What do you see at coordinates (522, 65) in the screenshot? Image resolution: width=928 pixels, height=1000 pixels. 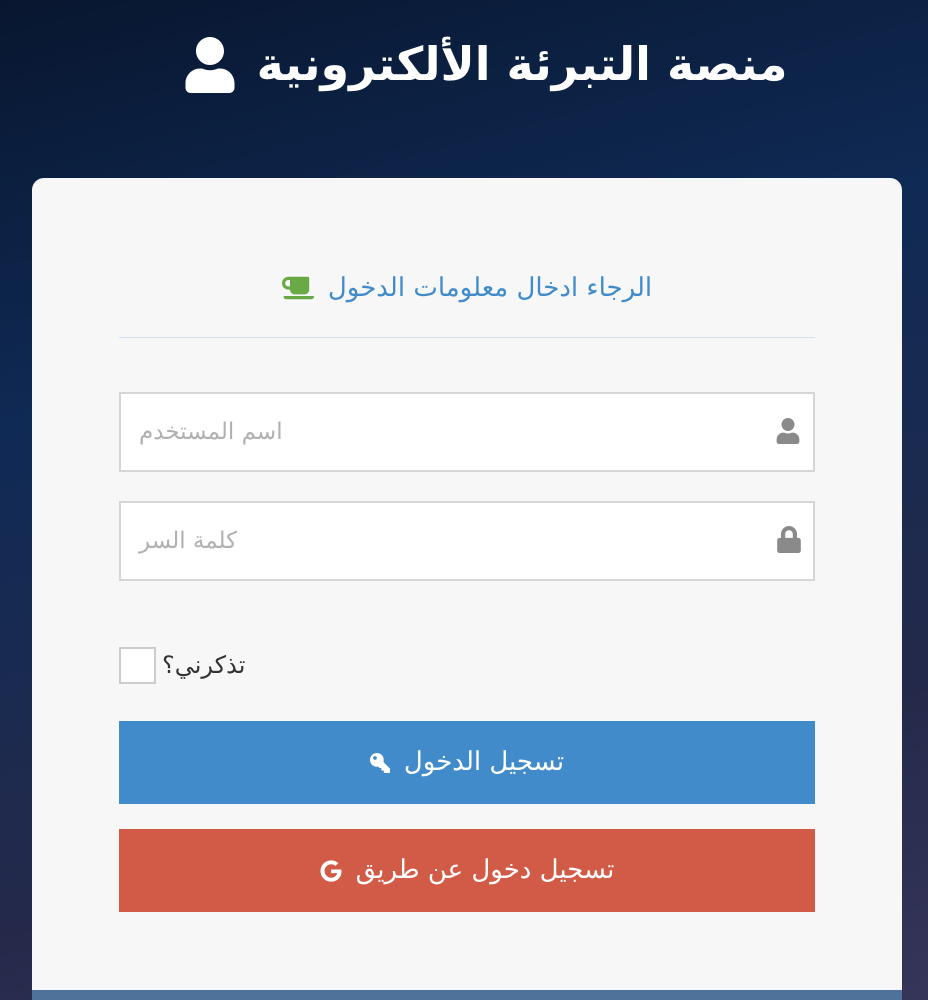 I see `page-title: منصة التبرئة الألكترونية` at bounding box center [522, 65].